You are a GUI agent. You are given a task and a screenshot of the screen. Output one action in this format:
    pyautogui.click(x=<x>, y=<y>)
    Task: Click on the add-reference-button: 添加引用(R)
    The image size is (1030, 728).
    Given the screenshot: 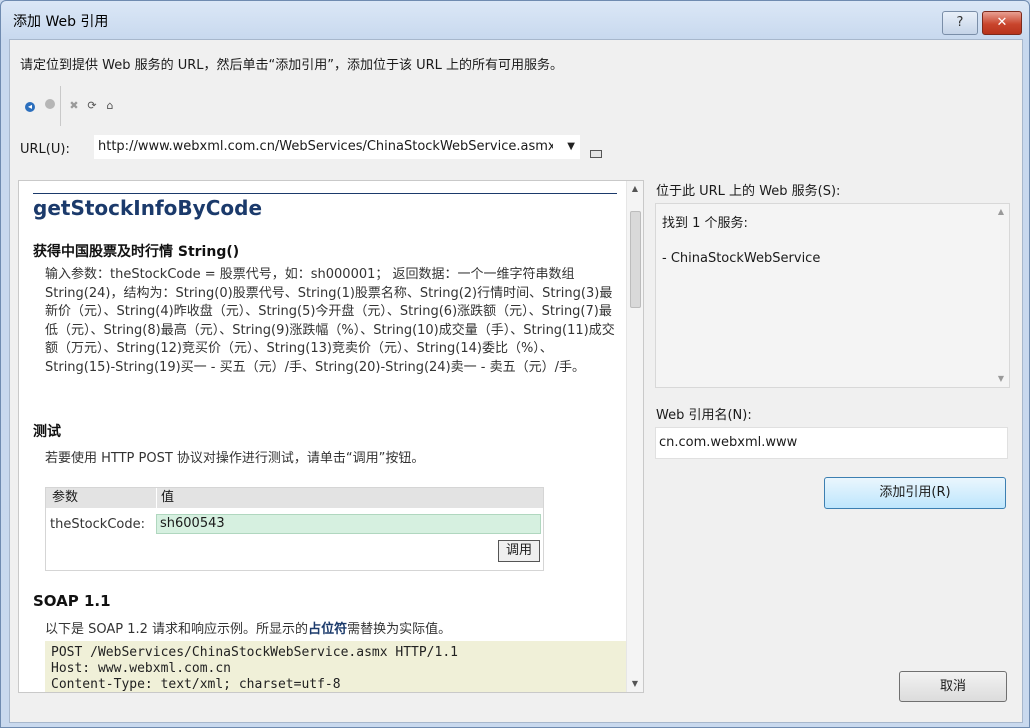 What is the action you would take?
    pyautogui.click(x=915, y=493)
    